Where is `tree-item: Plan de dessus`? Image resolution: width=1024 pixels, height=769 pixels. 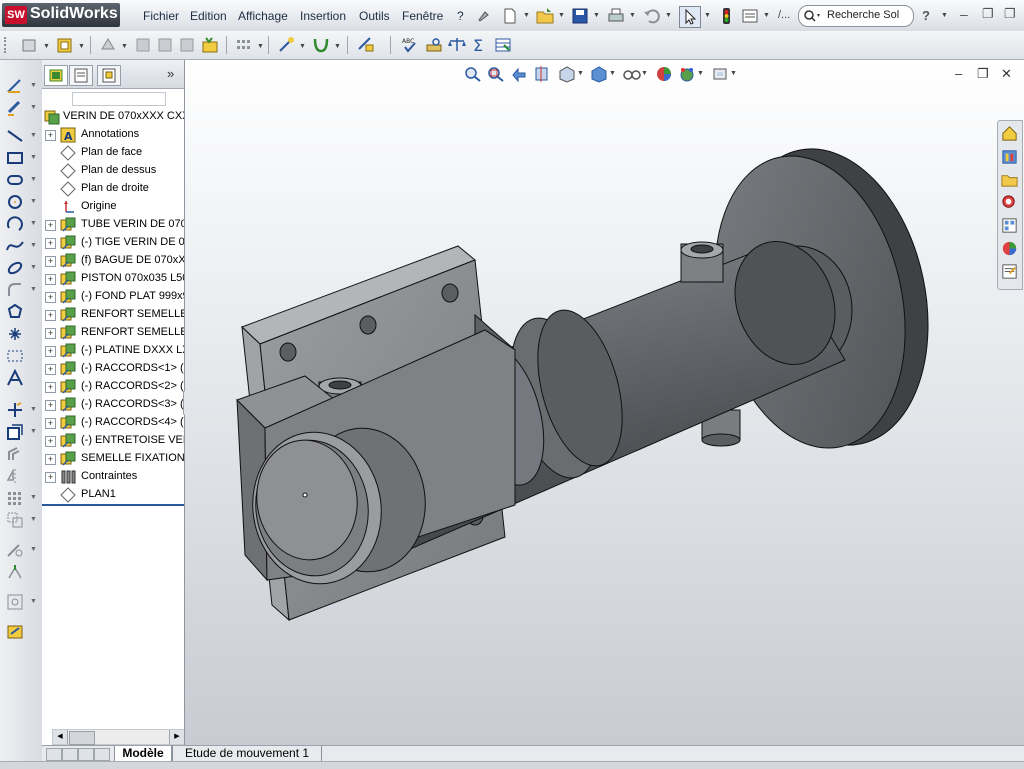
tree-item: Plan de dessus is located at coordinates (113, 171).